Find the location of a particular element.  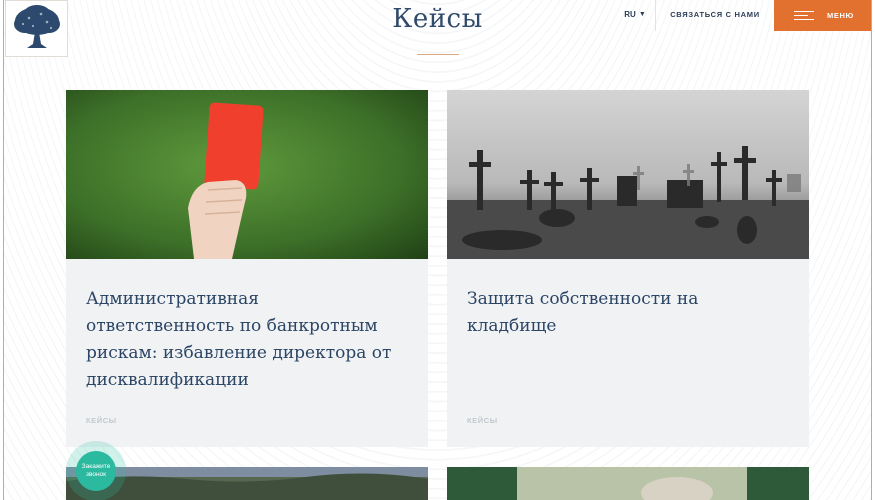

callback-label: Закажите звонок is located at coordinates (96, 471).